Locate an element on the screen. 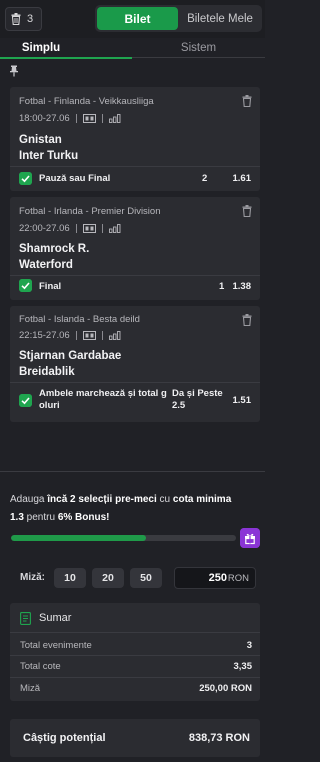 The height and width of the screenshot is (762, 320). bonus-progress-bar is located at coordinates (123, 538).